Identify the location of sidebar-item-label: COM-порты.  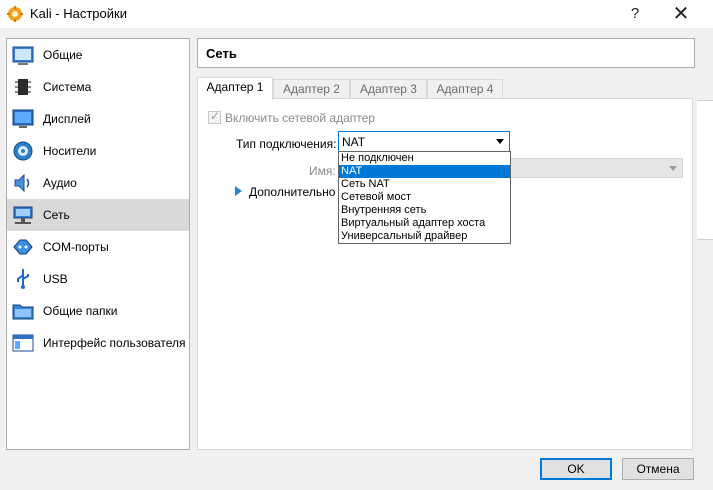
(76, 247).